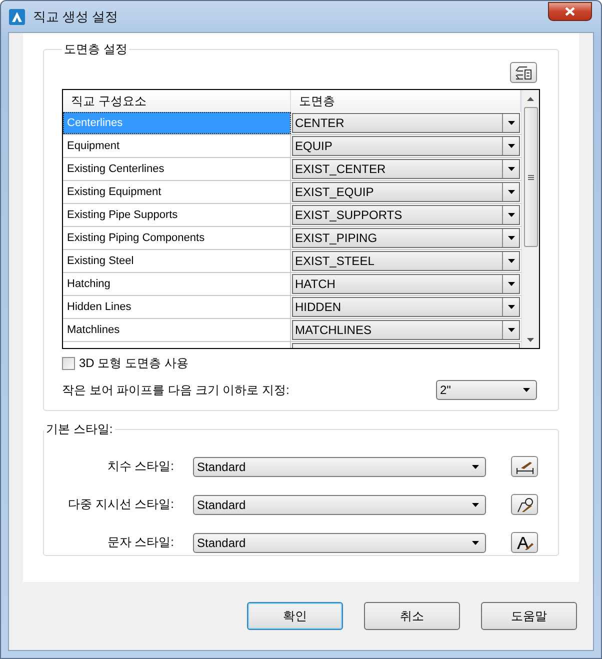  What do you see at coordinates (79, 429) in the screenshot?
I see `group-title: 기본 스타일:` at bounding box center [79, 429].